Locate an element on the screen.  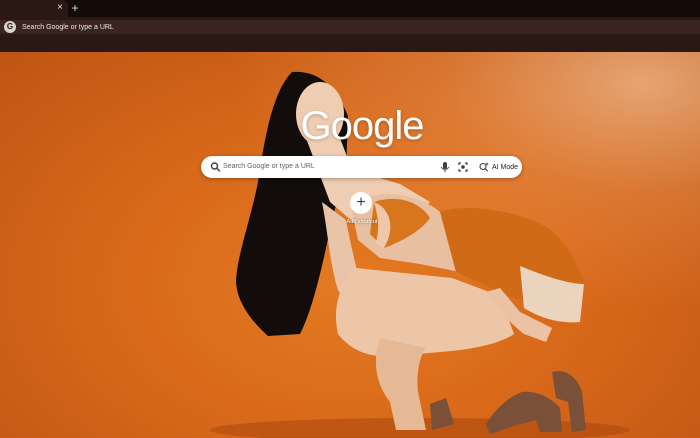
active-tab: × is located at coordinates (34, 8).